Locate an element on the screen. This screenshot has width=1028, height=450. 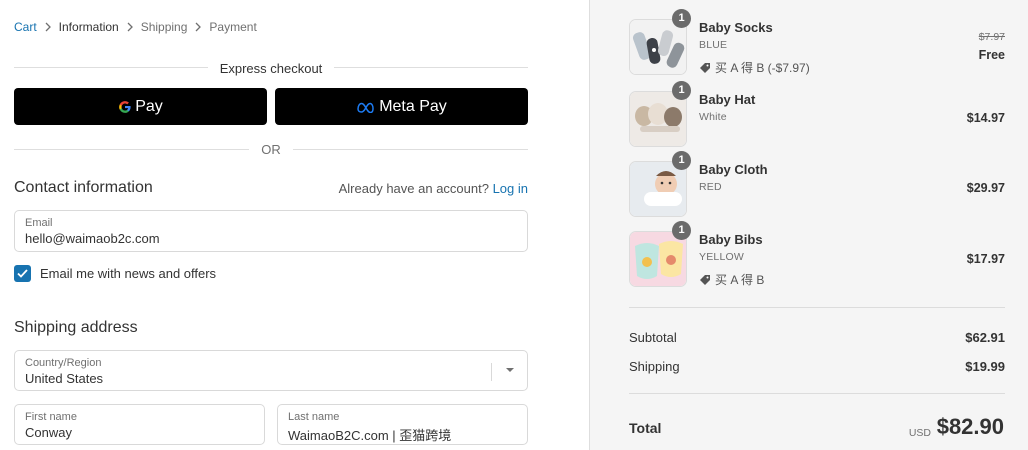
subtotal-label: Subtotal is located at coordinates (653, 337).